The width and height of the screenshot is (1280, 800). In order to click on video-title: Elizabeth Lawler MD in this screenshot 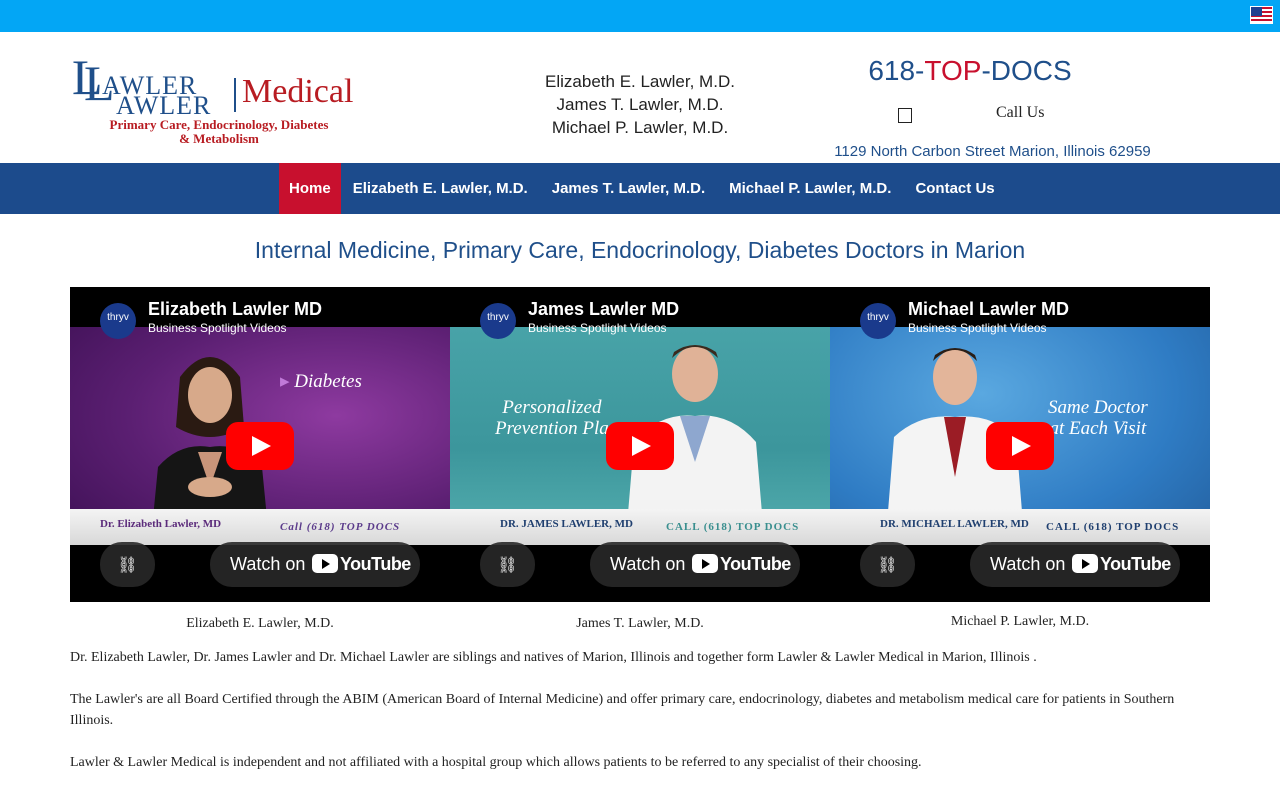, I will do `click(235, 309)`.